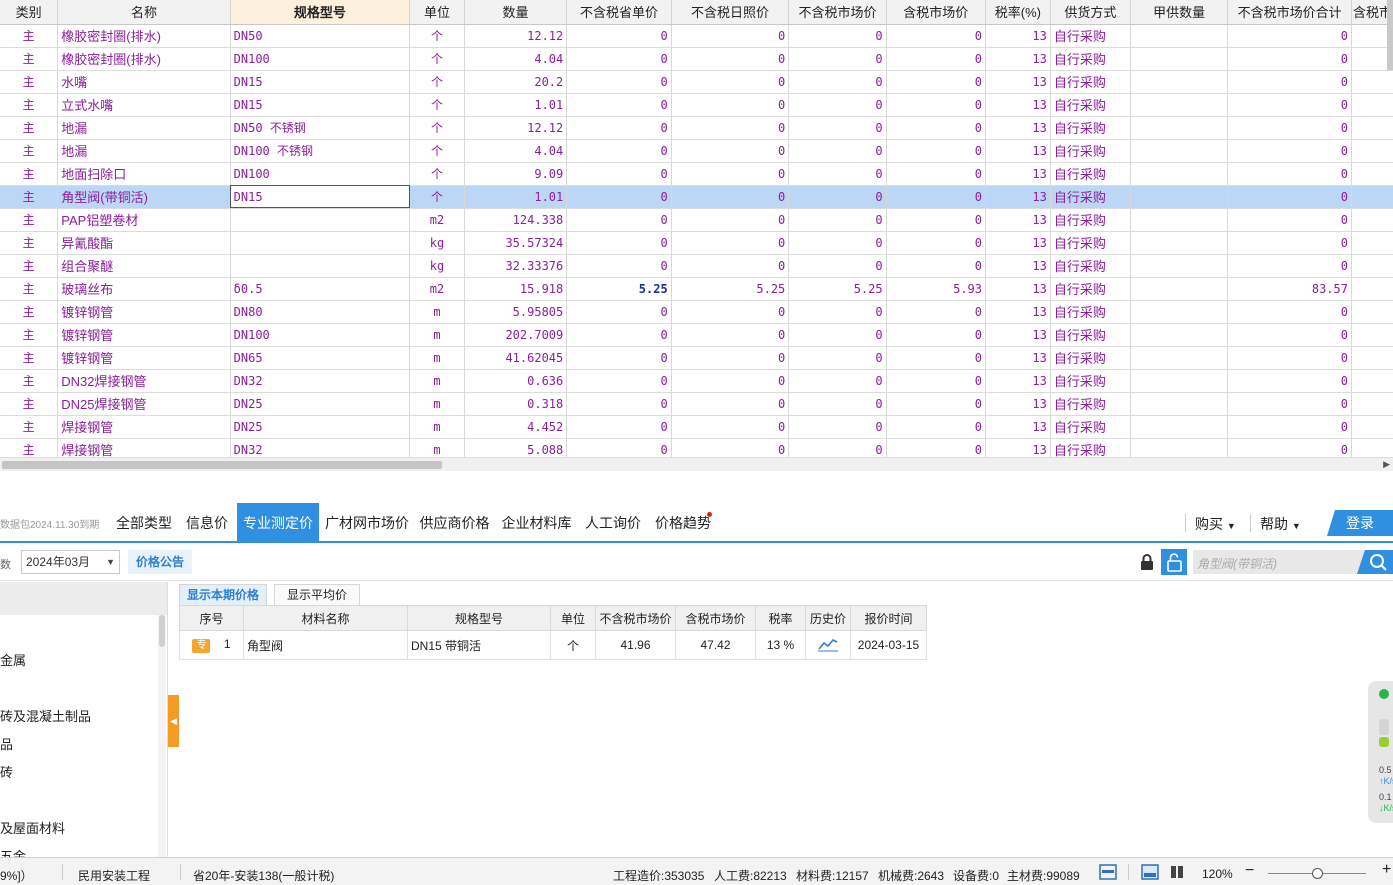 The width and height of the screenshot is (1393, 885). What do you see at coordinates (144, 82) in the screenshot?
I see `cell-name: 水嘴` at bounding box center [144, 82].